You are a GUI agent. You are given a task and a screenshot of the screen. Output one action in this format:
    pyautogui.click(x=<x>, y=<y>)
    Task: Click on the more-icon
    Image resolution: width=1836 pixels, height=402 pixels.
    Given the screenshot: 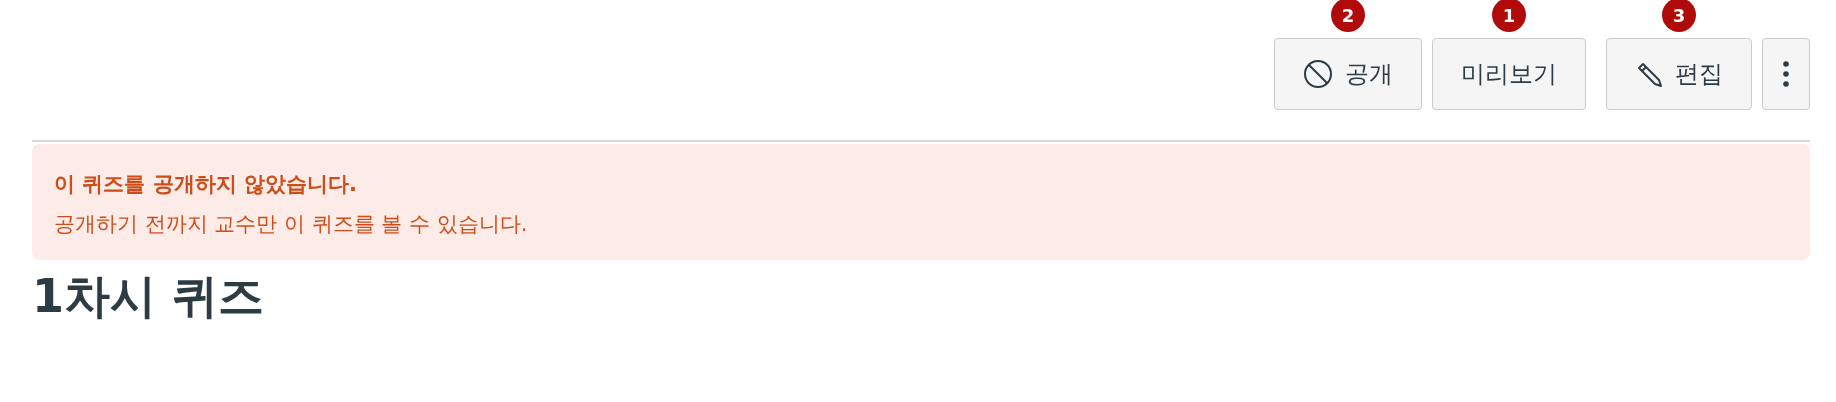 What is the action you would take?
    pyautogui.click(x=1786, y=74)
    